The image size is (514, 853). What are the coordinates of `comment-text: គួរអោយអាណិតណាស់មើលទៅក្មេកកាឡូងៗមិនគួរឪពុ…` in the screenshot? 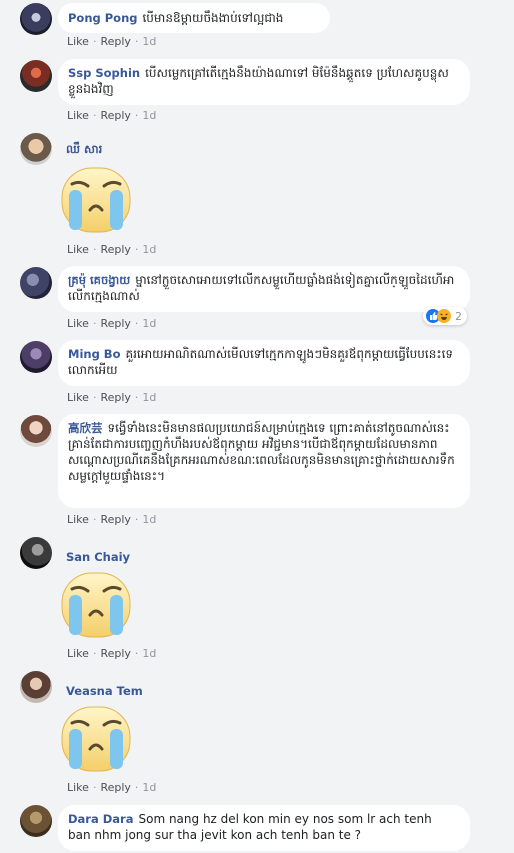 It's located at (261, 362).